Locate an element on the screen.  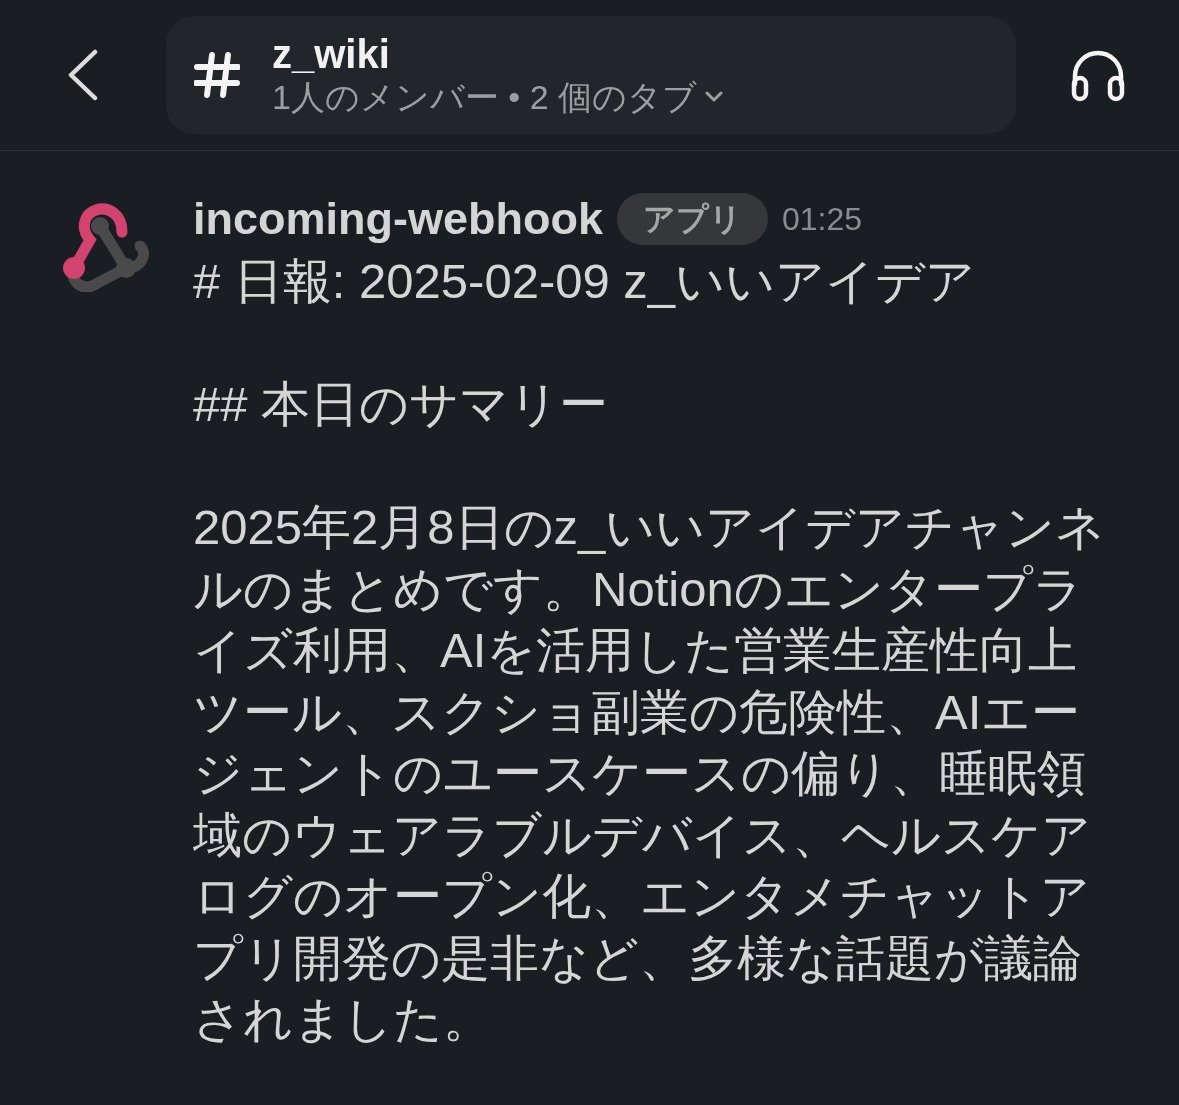
back-chevron-icon is located at coordinates (83, 75).